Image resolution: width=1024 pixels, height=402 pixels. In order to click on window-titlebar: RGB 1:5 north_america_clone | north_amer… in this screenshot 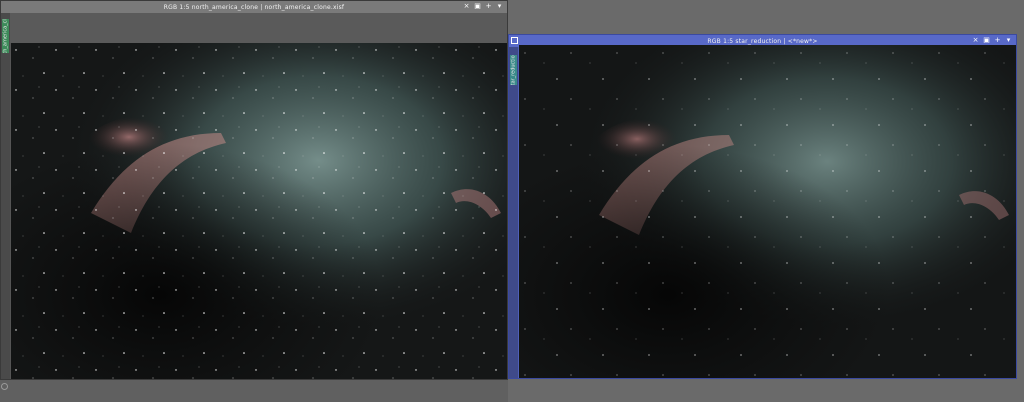, I will do `click(254, 7)`.